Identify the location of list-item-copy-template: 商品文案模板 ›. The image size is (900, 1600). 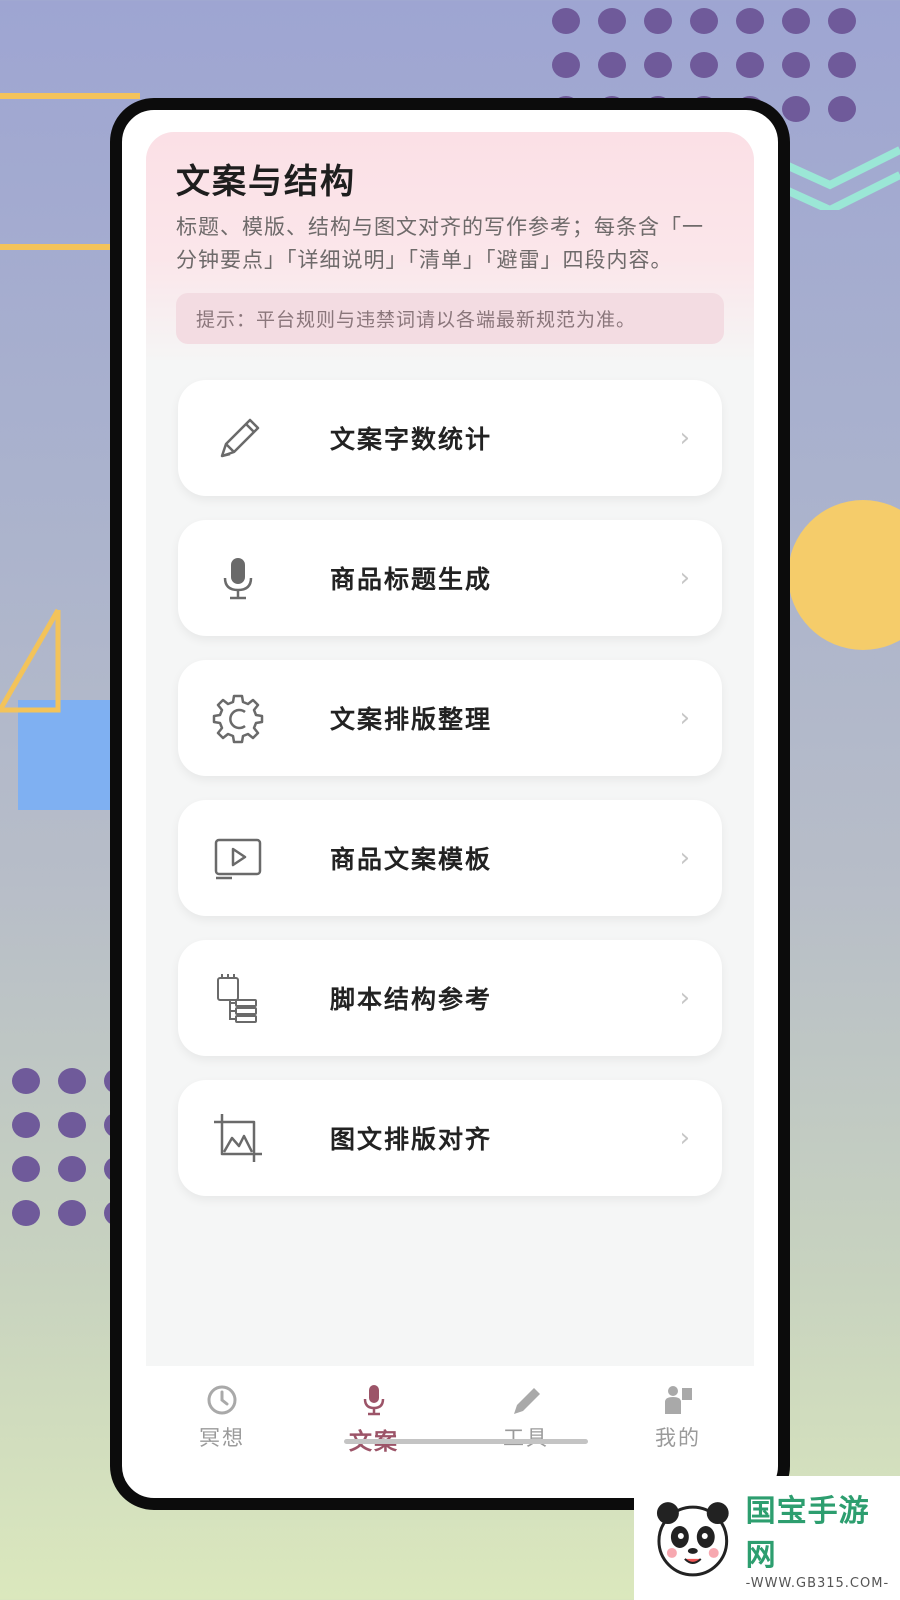
(450, 858).